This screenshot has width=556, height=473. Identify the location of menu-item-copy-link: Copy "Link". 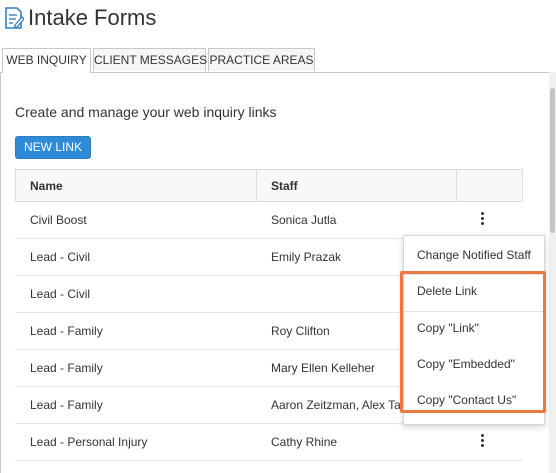
(474, 328).